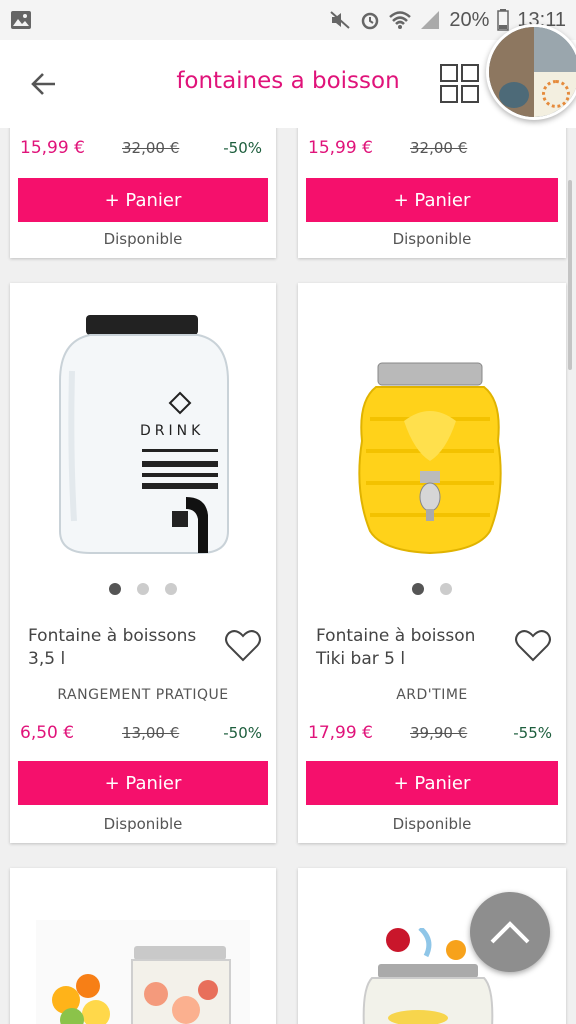  What do you see at coordinates (151, 733) in the screenshot?
I see `product-old-price: 13,00 €` at bounding box center [151, 733].